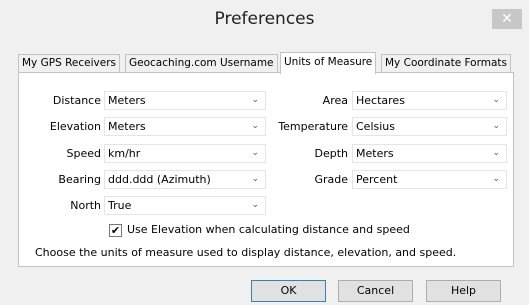  I want to click on ok-button: OK, so click(288, 291).